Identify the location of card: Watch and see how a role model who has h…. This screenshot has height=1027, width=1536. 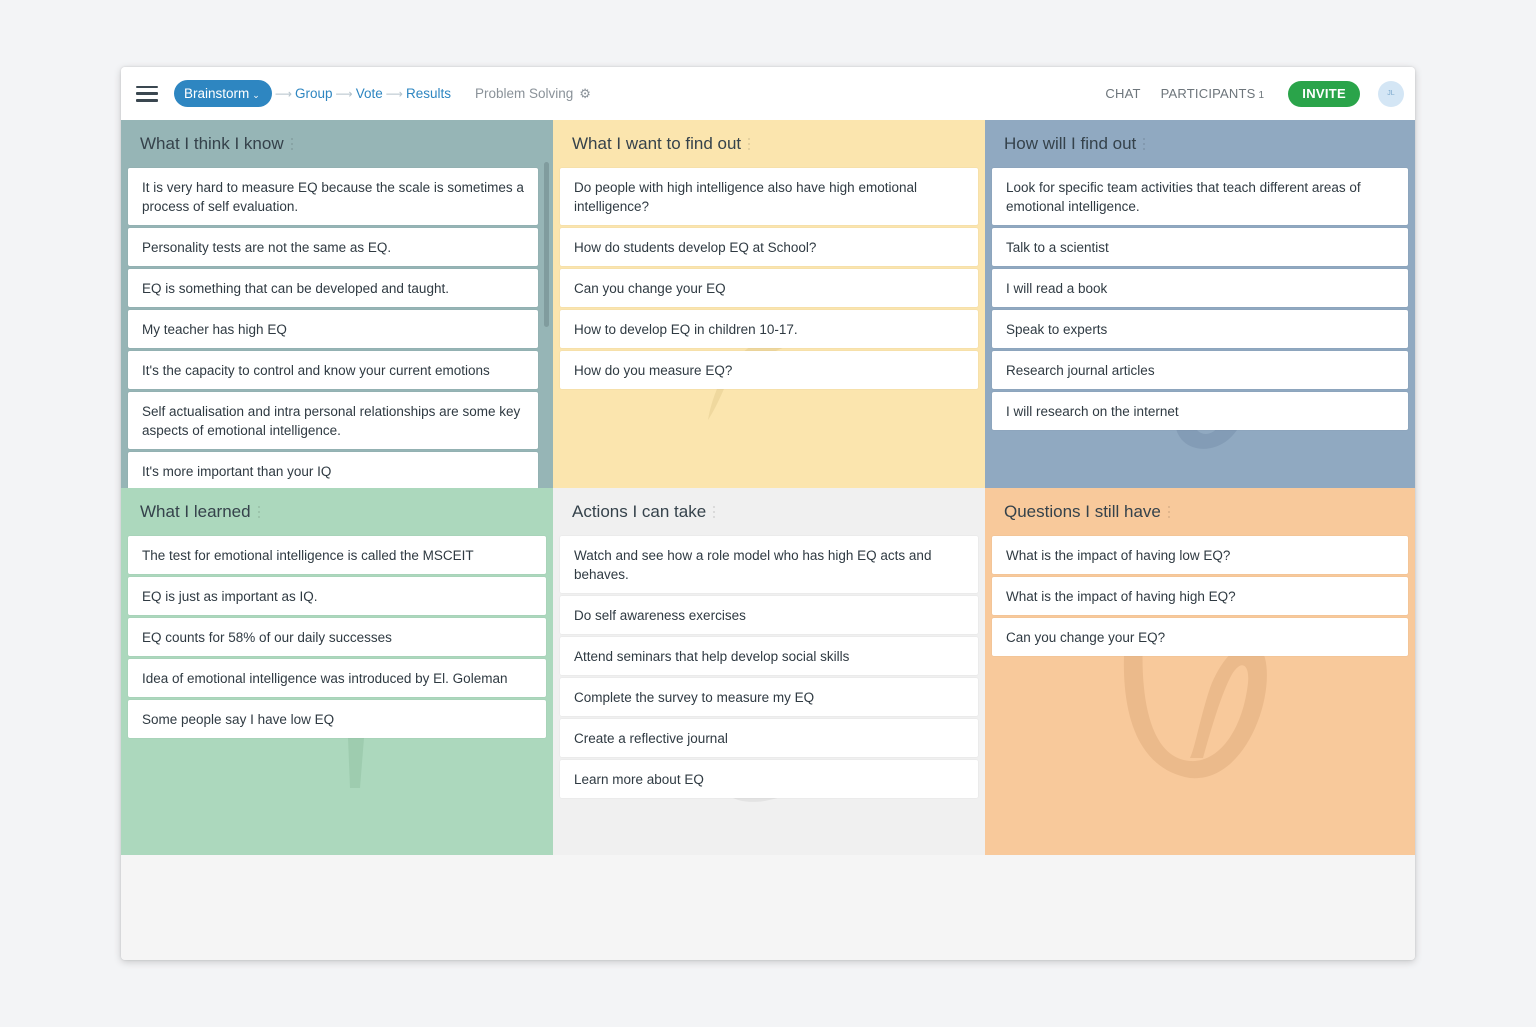
(769, 564).